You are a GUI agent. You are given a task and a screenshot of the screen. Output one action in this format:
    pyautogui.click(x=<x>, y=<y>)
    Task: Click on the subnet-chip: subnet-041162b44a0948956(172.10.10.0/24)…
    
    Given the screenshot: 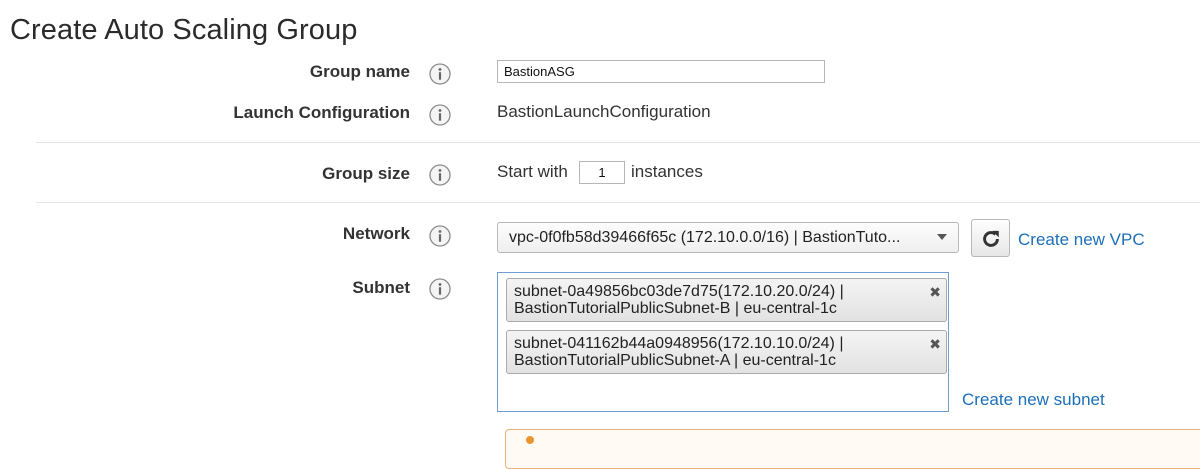 What is the action you would take?
    pyautogui.click(x=726, y=352)
    